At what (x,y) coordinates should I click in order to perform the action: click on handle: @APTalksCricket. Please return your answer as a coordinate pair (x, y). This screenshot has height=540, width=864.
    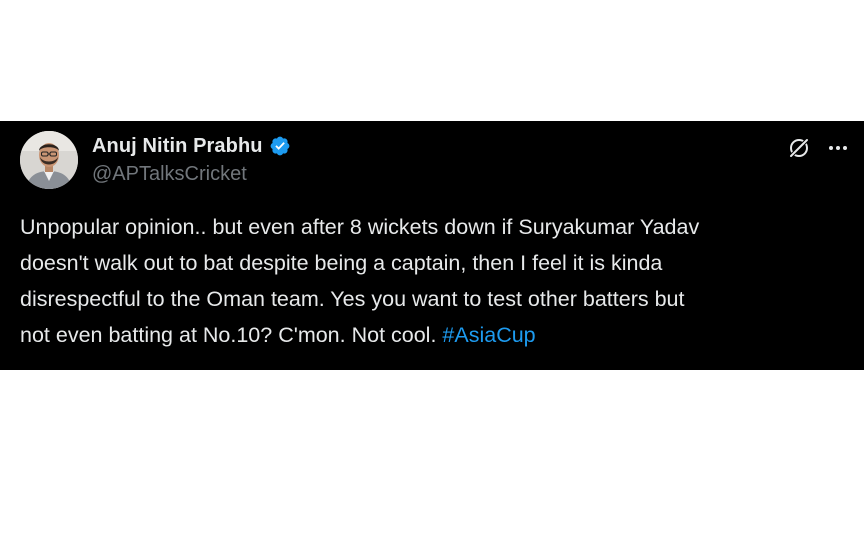
    Looking at the image, I should click on (191, 174).